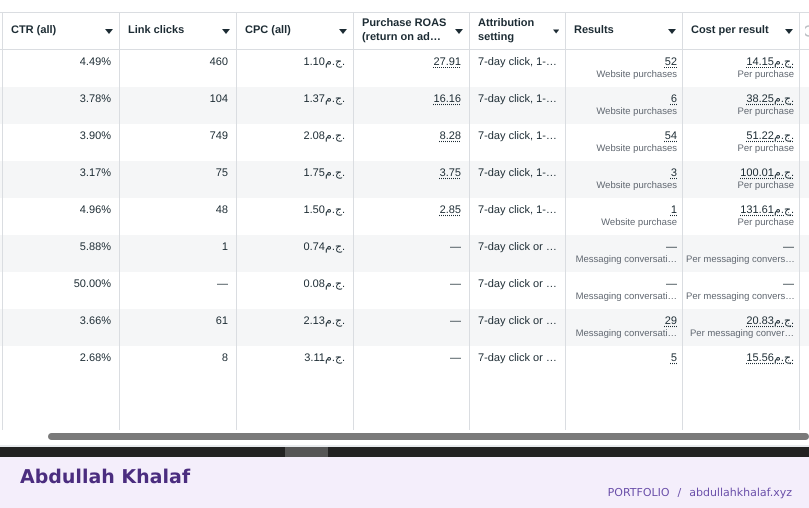 This screenshot has width=809, height=508. Describe the element at coordinates (428, 436) in the screenshot. I see `scrollbar-thumb` at that location.